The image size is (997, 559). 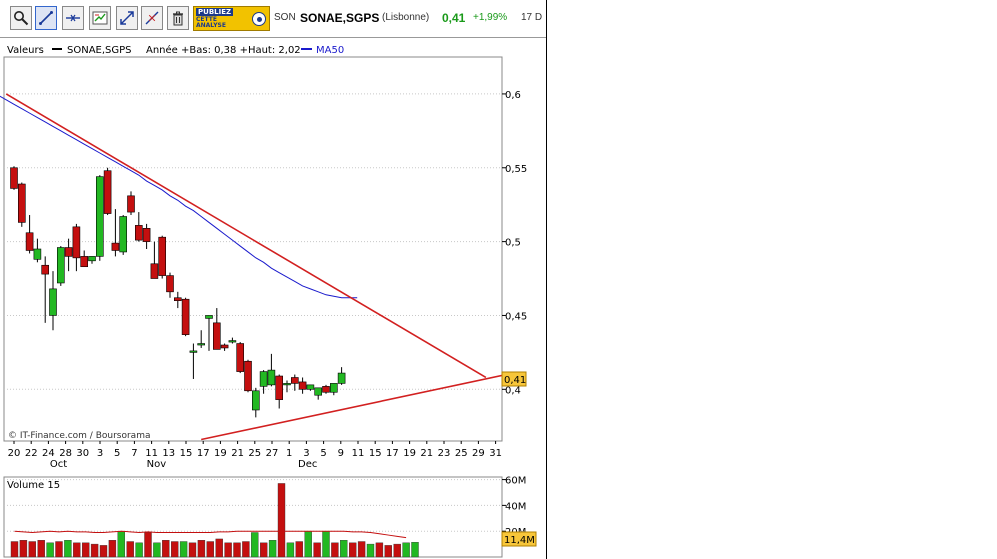 What do you see at coordinates (100, 18) in the screenshot?
I see `indicators-icon` at bounding box center [100, 18].